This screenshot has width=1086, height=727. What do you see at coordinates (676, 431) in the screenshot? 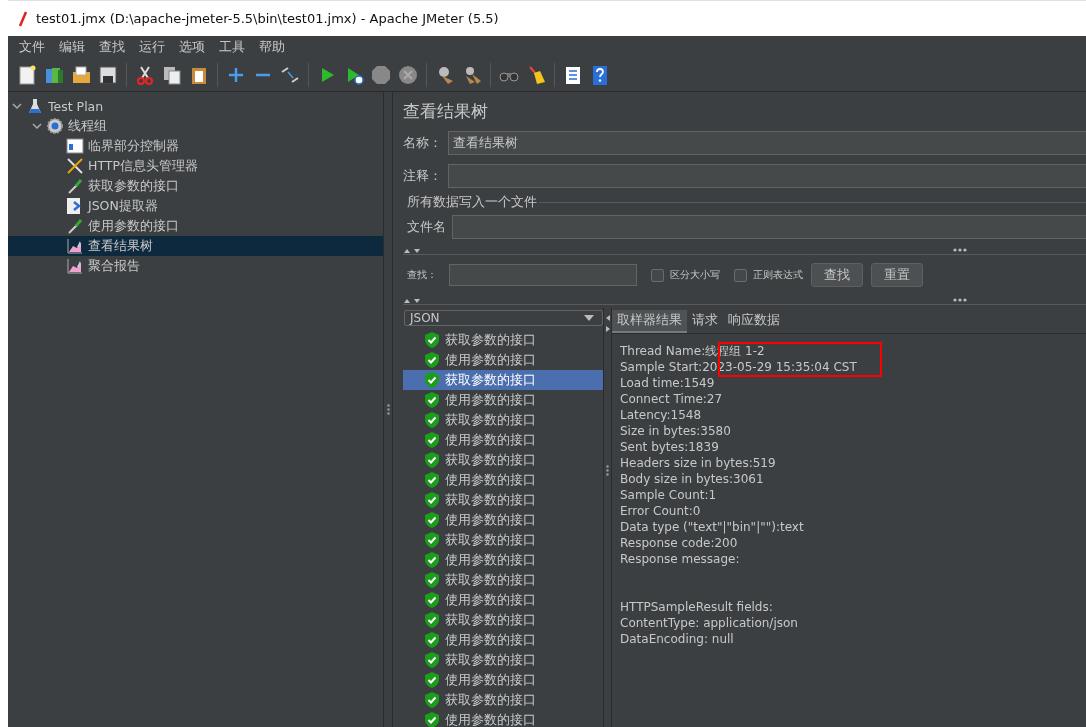
I see `result-line: Size in bytes:3580` at bounding box center [676, 431].